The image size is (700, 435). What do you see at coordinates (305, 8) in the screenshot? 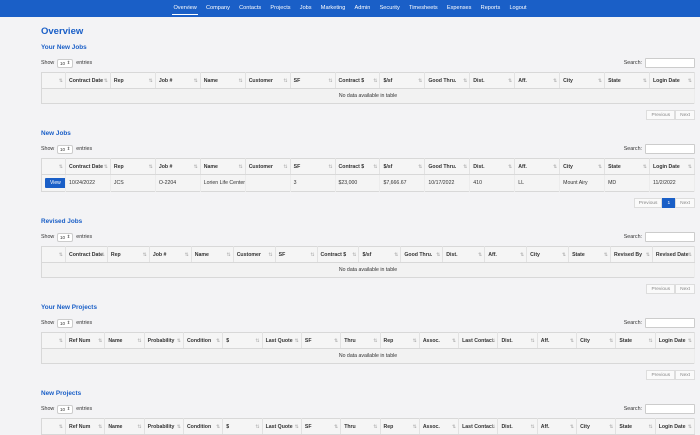
I see `nav-jobs: Jobs` at bounding box center [305, 8].